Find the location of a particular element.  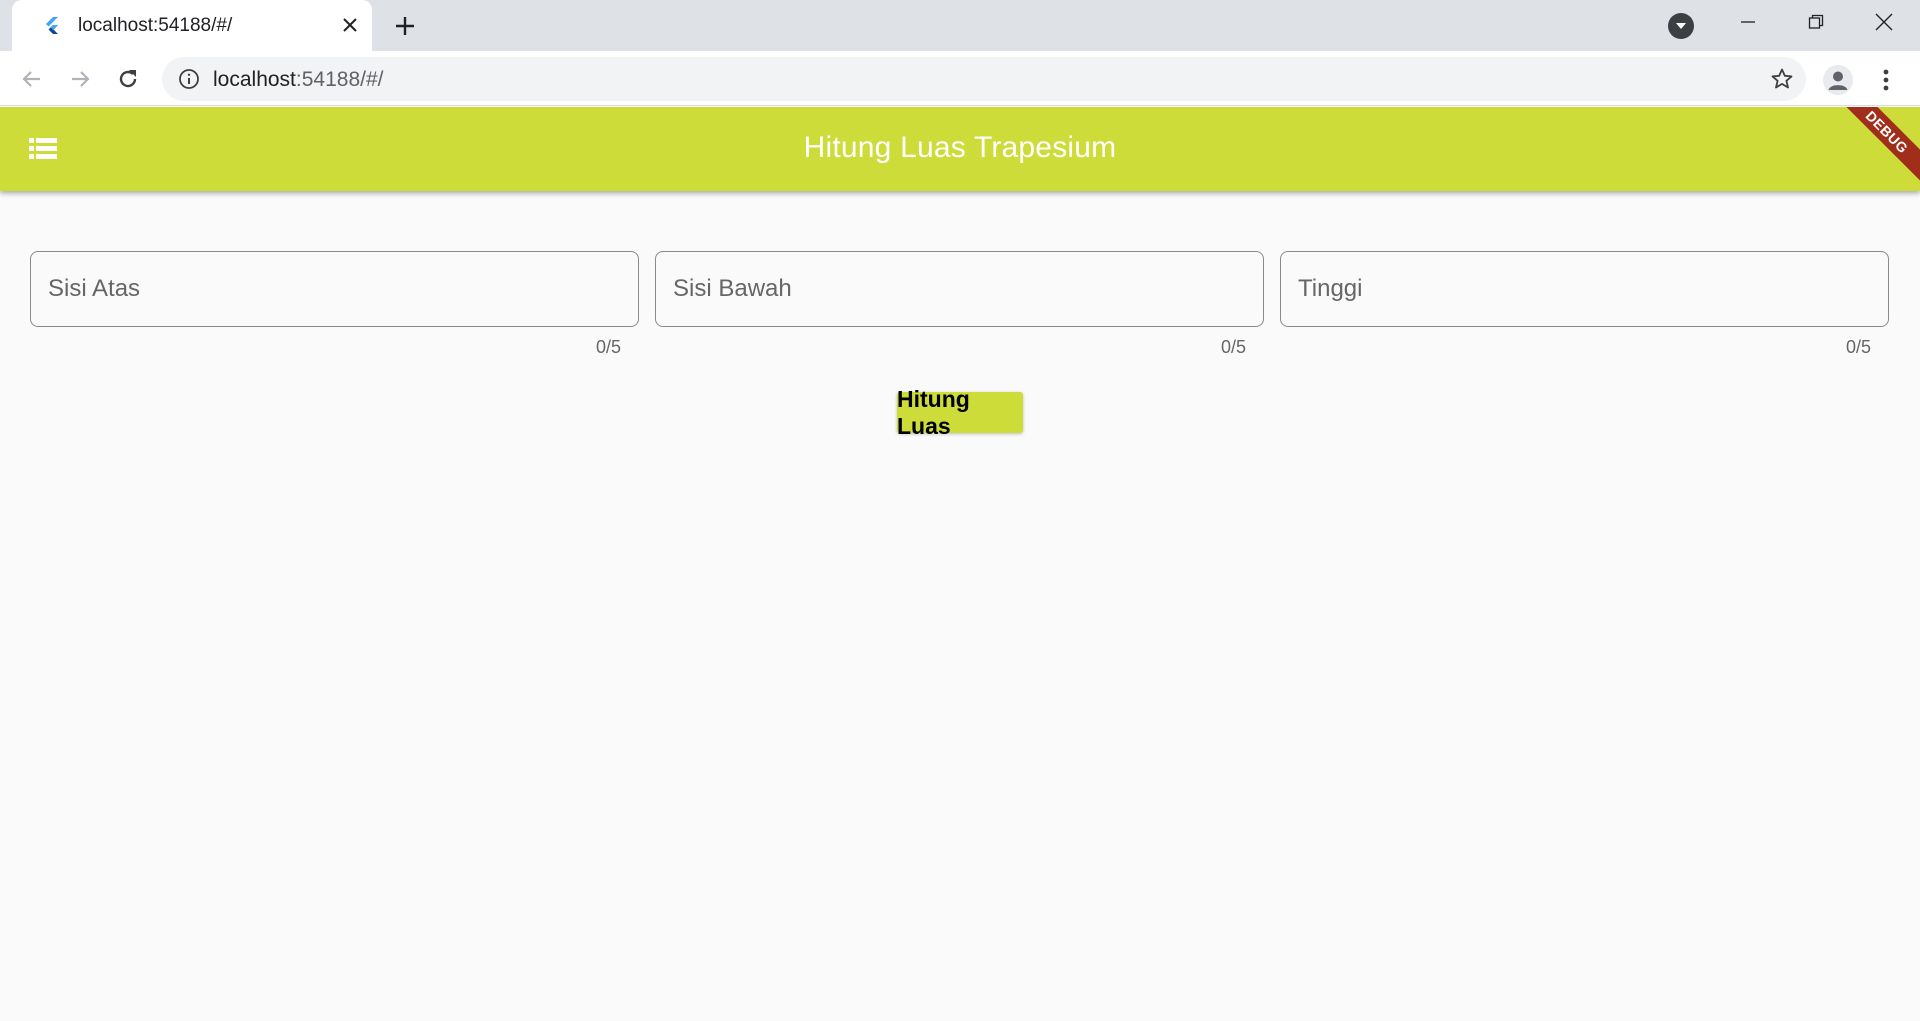

url-text: localhost:54188/#/ is located at coordinates (298, 80).